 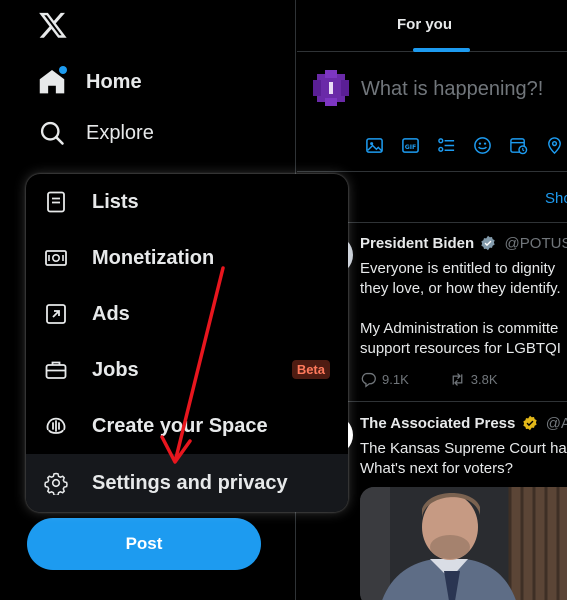 I want to click on search-icon, so click(x=52, y=133).